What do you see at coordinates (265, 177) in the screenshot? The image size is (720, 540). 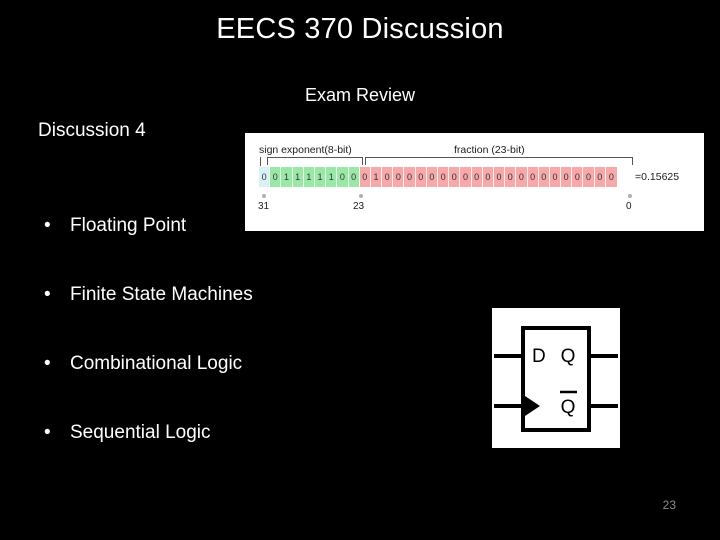 I see `sign-bit: 0` at bounding box center [265, 177].